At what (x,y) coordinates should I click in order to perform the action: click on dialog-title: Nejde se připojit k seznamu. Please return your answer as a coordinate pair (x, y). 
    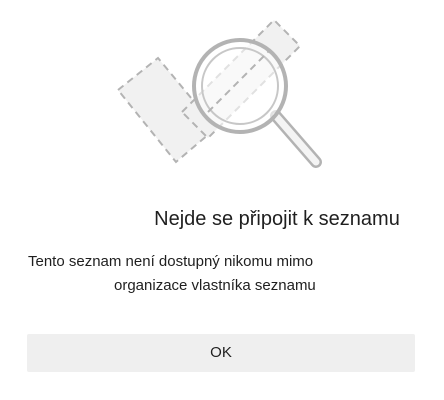
    Looking at the image, I should click on (277, 219).